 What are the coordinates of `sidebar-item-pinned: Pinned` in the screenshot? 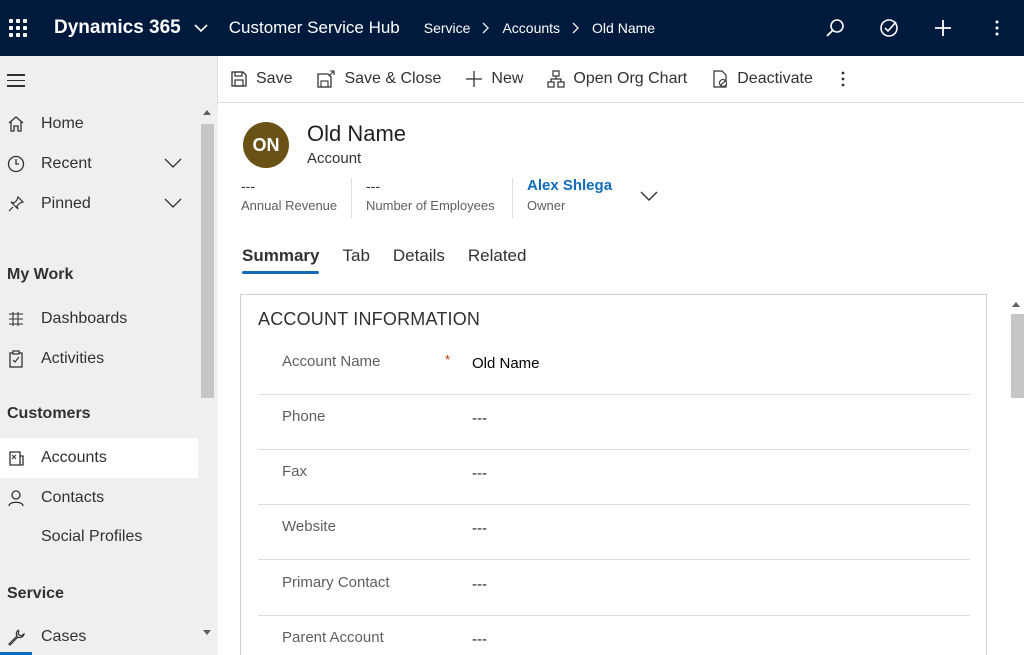 It's located at (99, 204).